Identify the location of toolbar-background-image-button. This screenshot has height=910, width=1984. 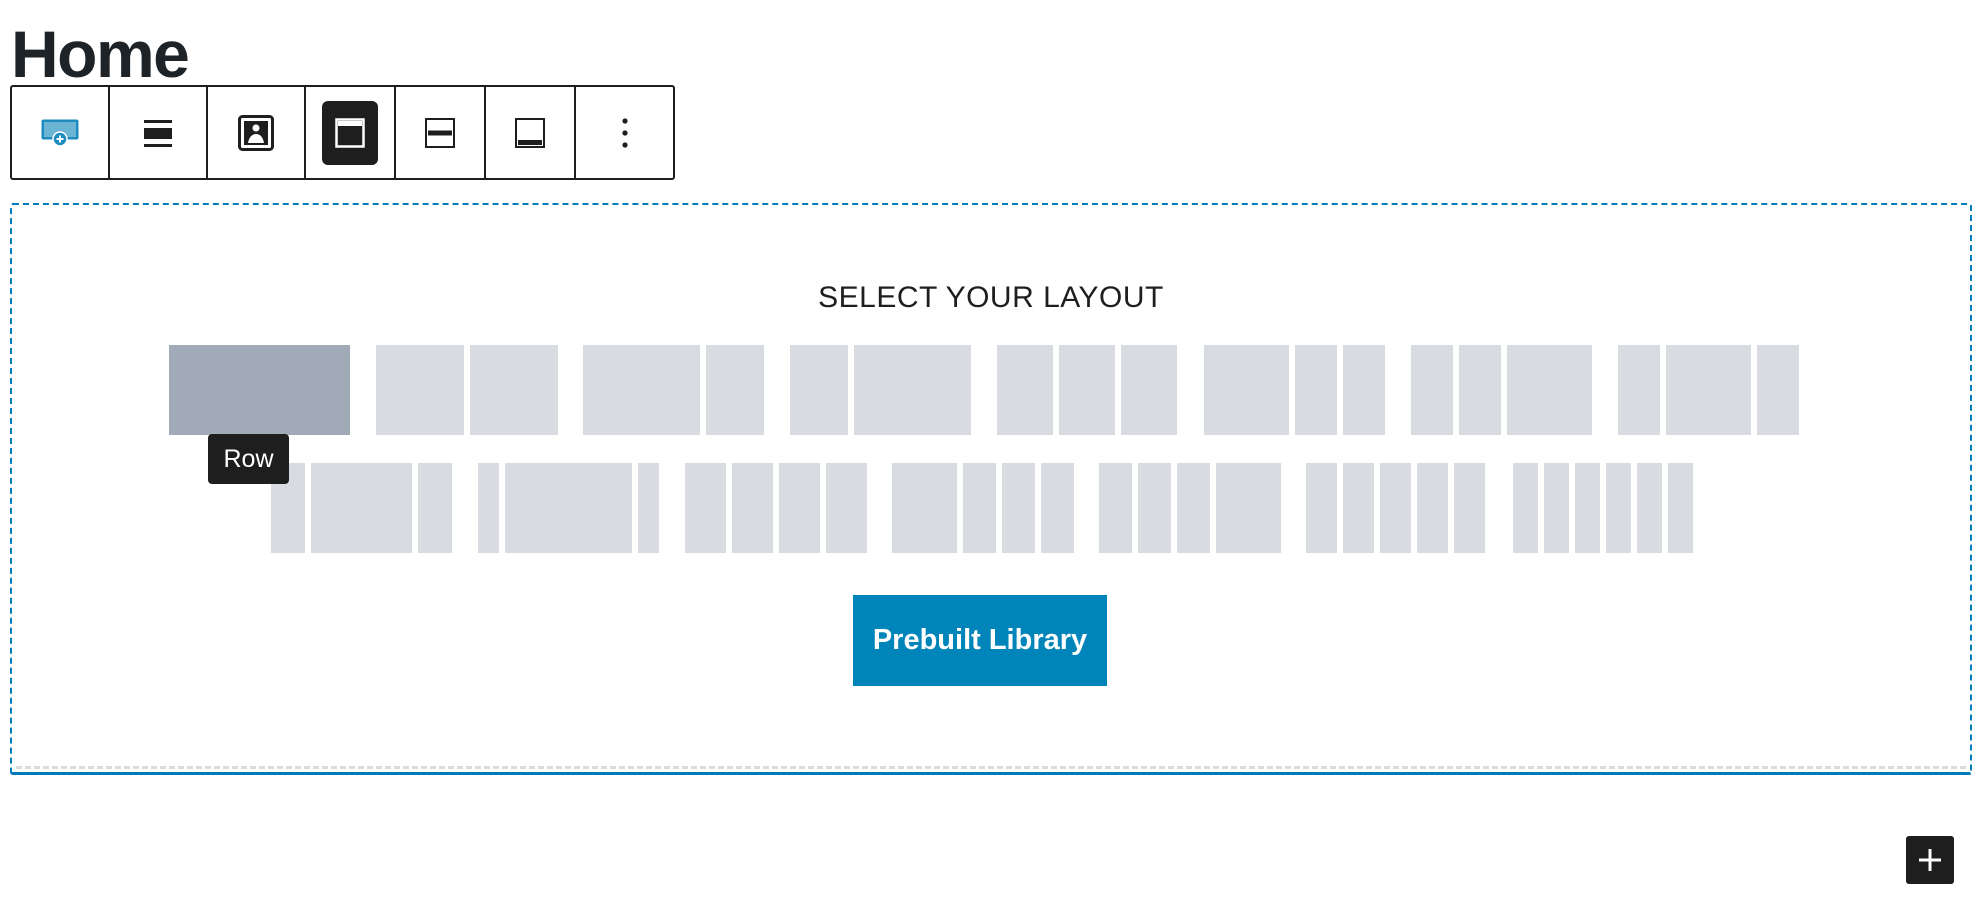
(257, 132).